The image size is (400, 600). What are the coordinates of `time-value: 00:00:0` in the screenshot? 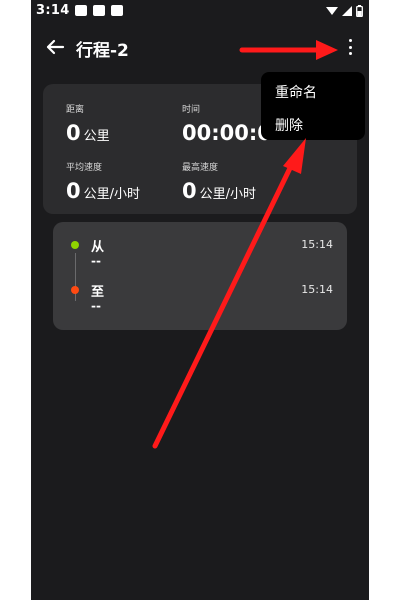 It's located at (227, 133).